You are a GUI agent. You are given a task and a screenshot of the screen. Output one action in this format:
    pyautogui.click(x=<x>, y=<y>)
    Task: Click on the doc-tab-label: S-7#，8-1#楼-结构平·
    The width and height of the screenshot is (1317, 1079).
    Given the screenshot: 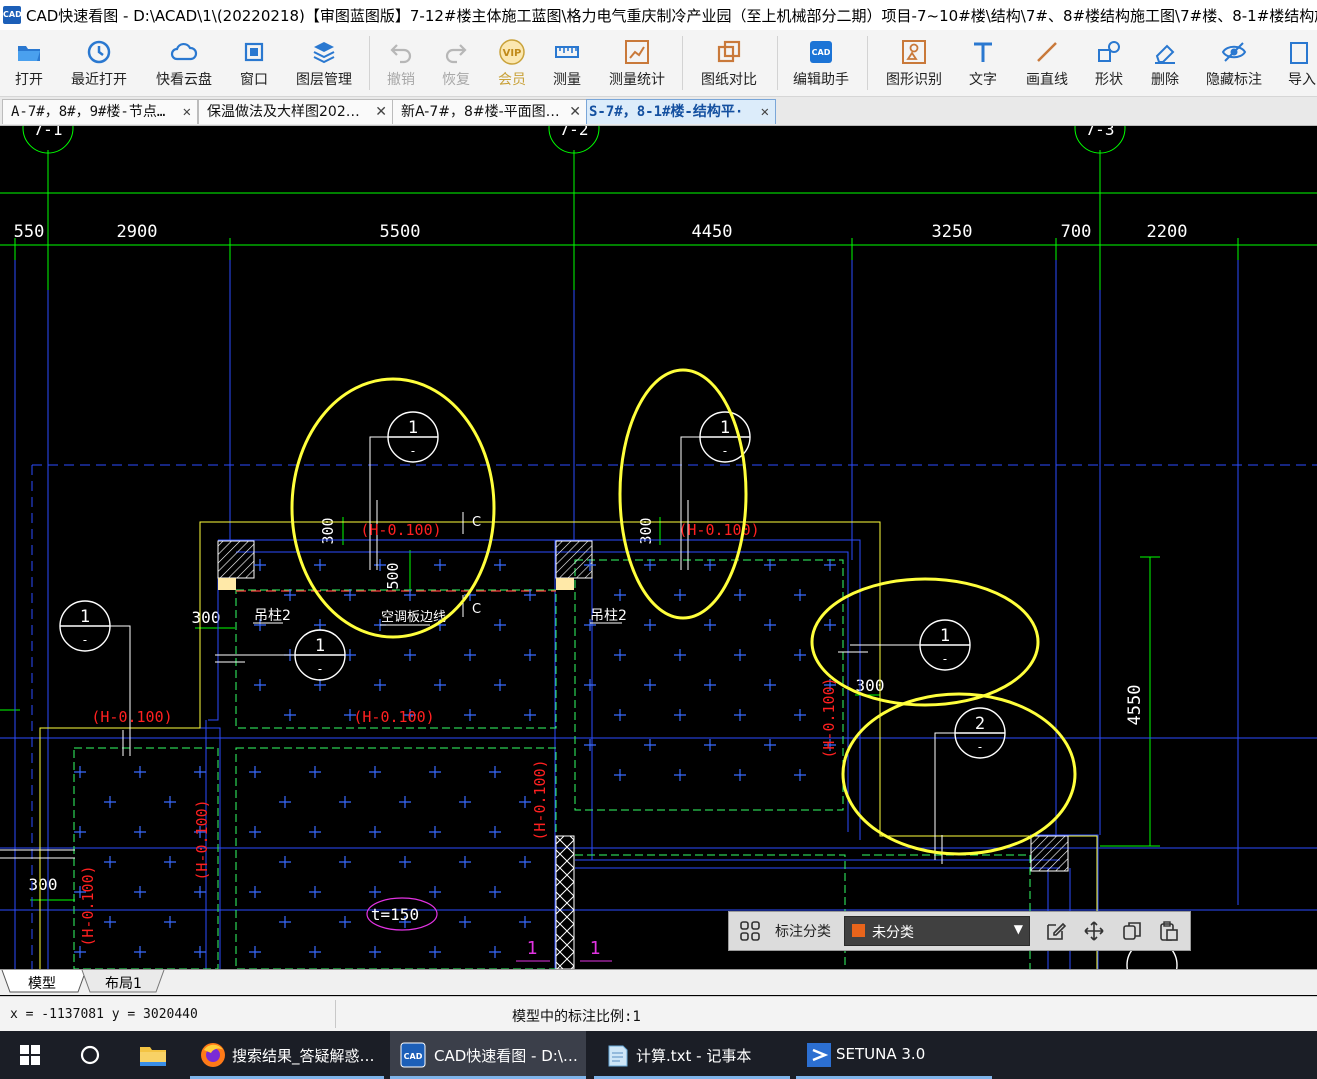 What is the action you would take?
    pyautogui.click(x=666, y=112)
    